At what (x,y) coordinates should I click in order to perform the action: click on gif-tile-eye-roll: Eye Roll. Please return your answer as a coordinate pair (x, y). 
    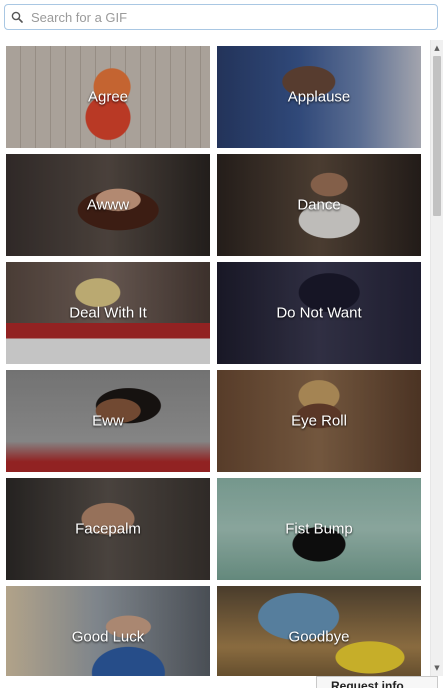
    Looking at the image, I should click on (319, 421).